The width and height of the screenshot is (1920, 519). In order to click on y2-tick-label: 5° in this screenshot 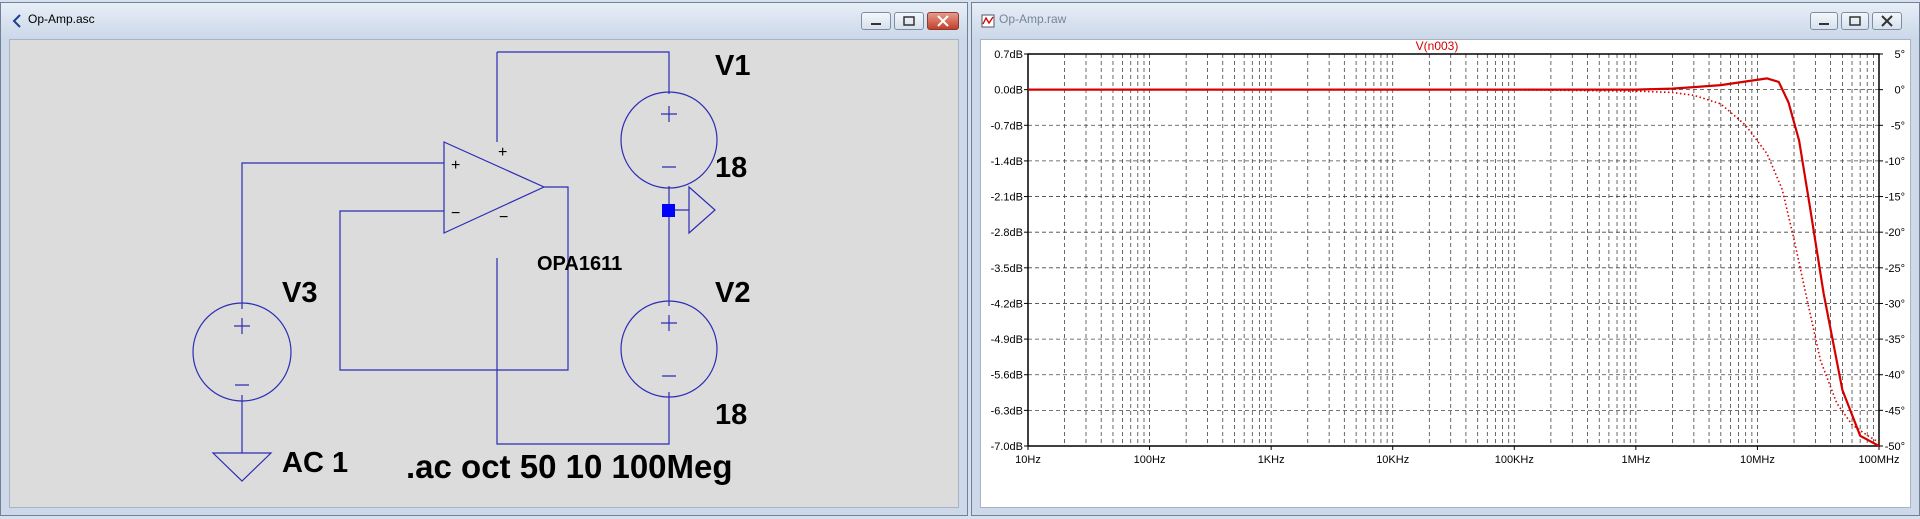, I will do `click(1899, 55)`.